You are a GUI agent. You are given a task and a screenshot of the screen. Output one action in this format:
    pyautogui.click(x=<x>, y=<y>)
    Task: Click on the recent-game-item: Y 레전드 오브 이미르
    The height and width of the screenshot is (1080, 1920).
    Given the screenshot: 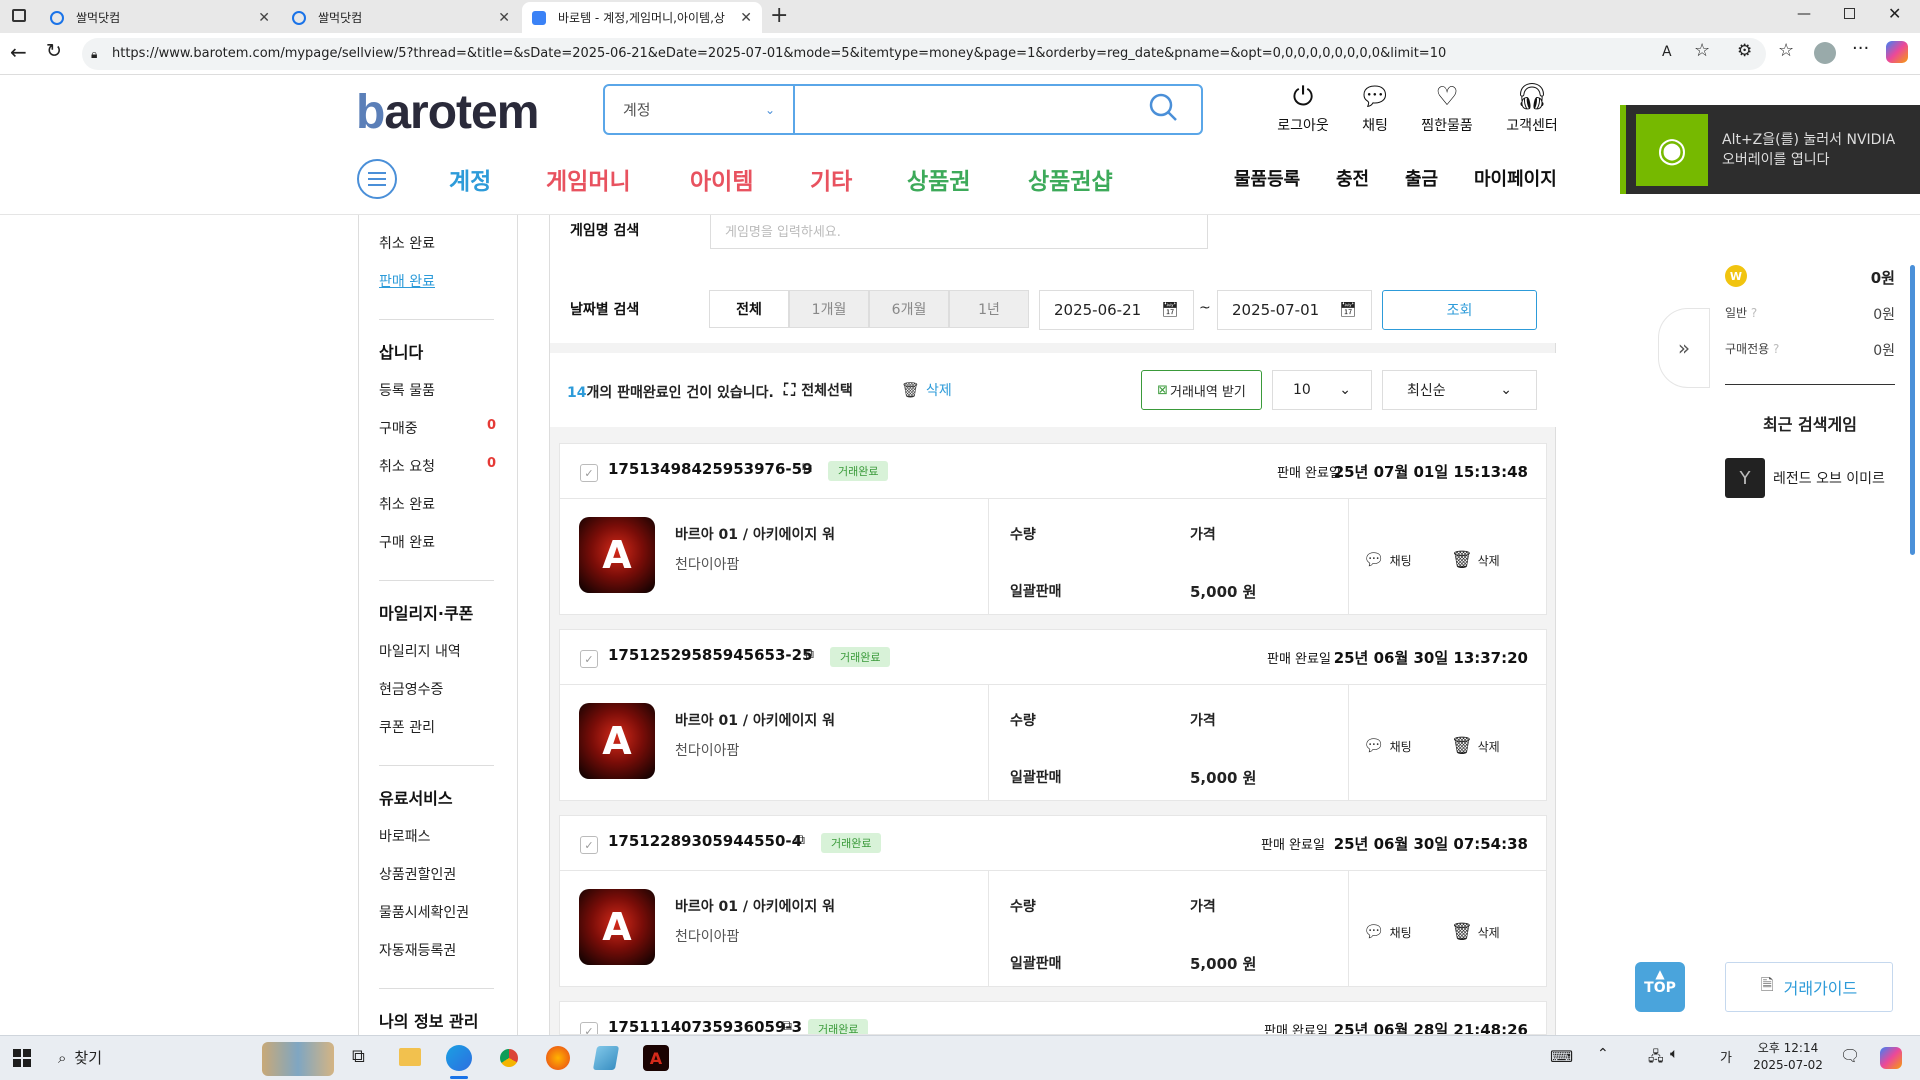 What is the action you would take?
    pyautogui.click(x=1805, y=478)
    